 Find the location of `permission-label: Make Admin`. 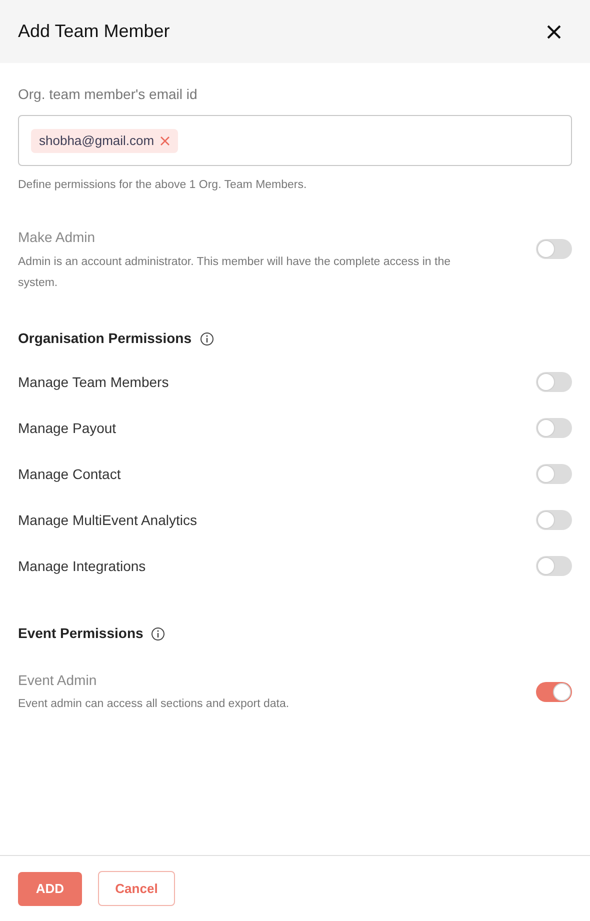

permission-label: Make Admin is located at coordinates (57, 238).